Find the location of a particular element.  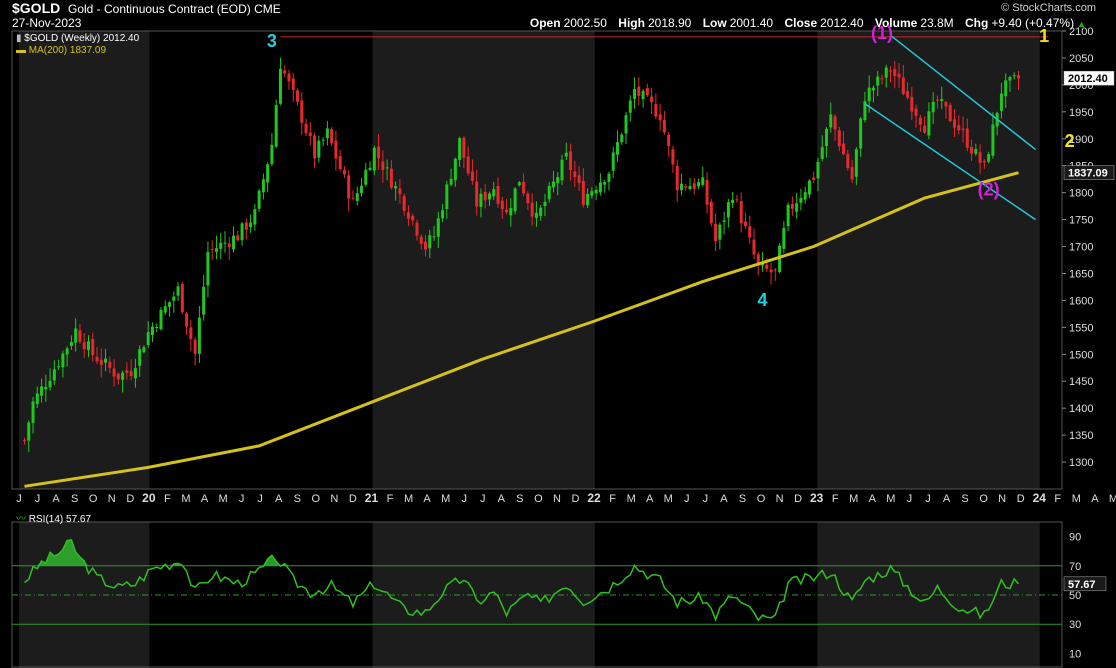

month-tick-label: D is located at coordinates (130, 499).